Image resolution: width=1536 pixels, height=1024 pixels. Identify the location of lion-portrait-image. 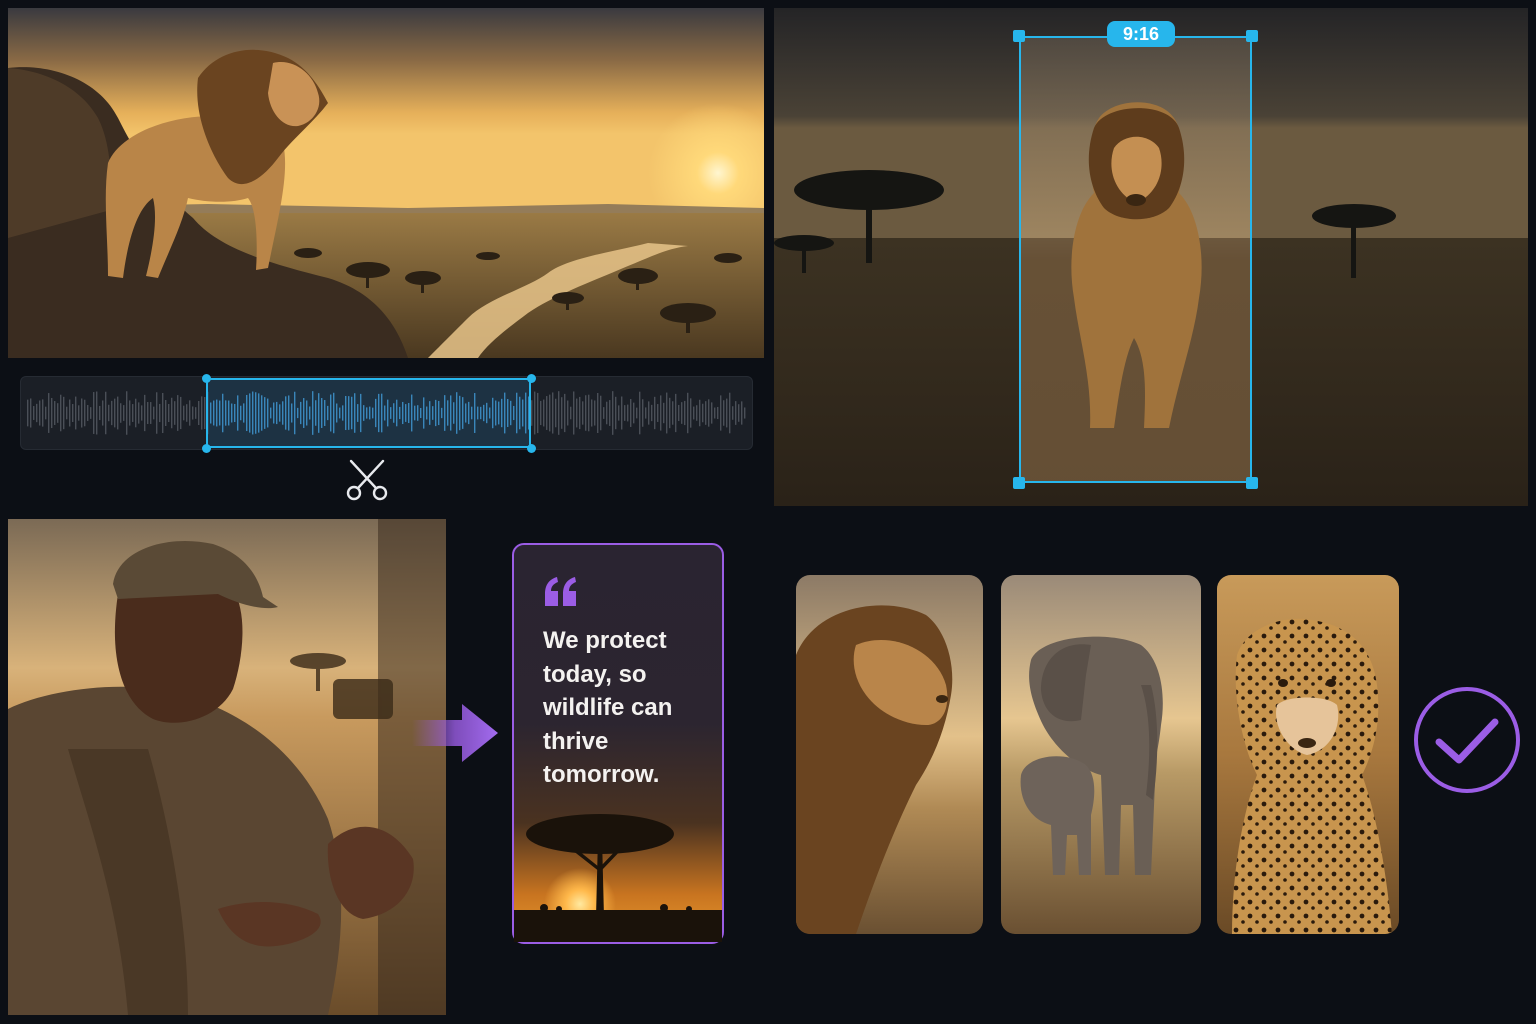
(889, 754).